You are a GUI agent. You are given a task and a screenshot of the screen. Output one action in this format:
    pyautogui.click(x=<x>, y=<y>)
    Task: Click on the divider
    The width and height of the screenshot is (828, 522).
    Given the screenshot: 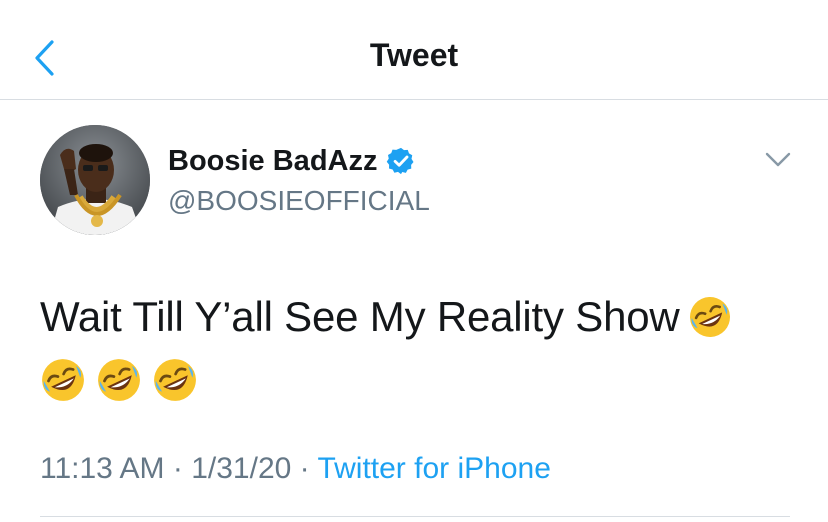 What is the action you would take?
    pyautogui.click(x=415, y=516)
    